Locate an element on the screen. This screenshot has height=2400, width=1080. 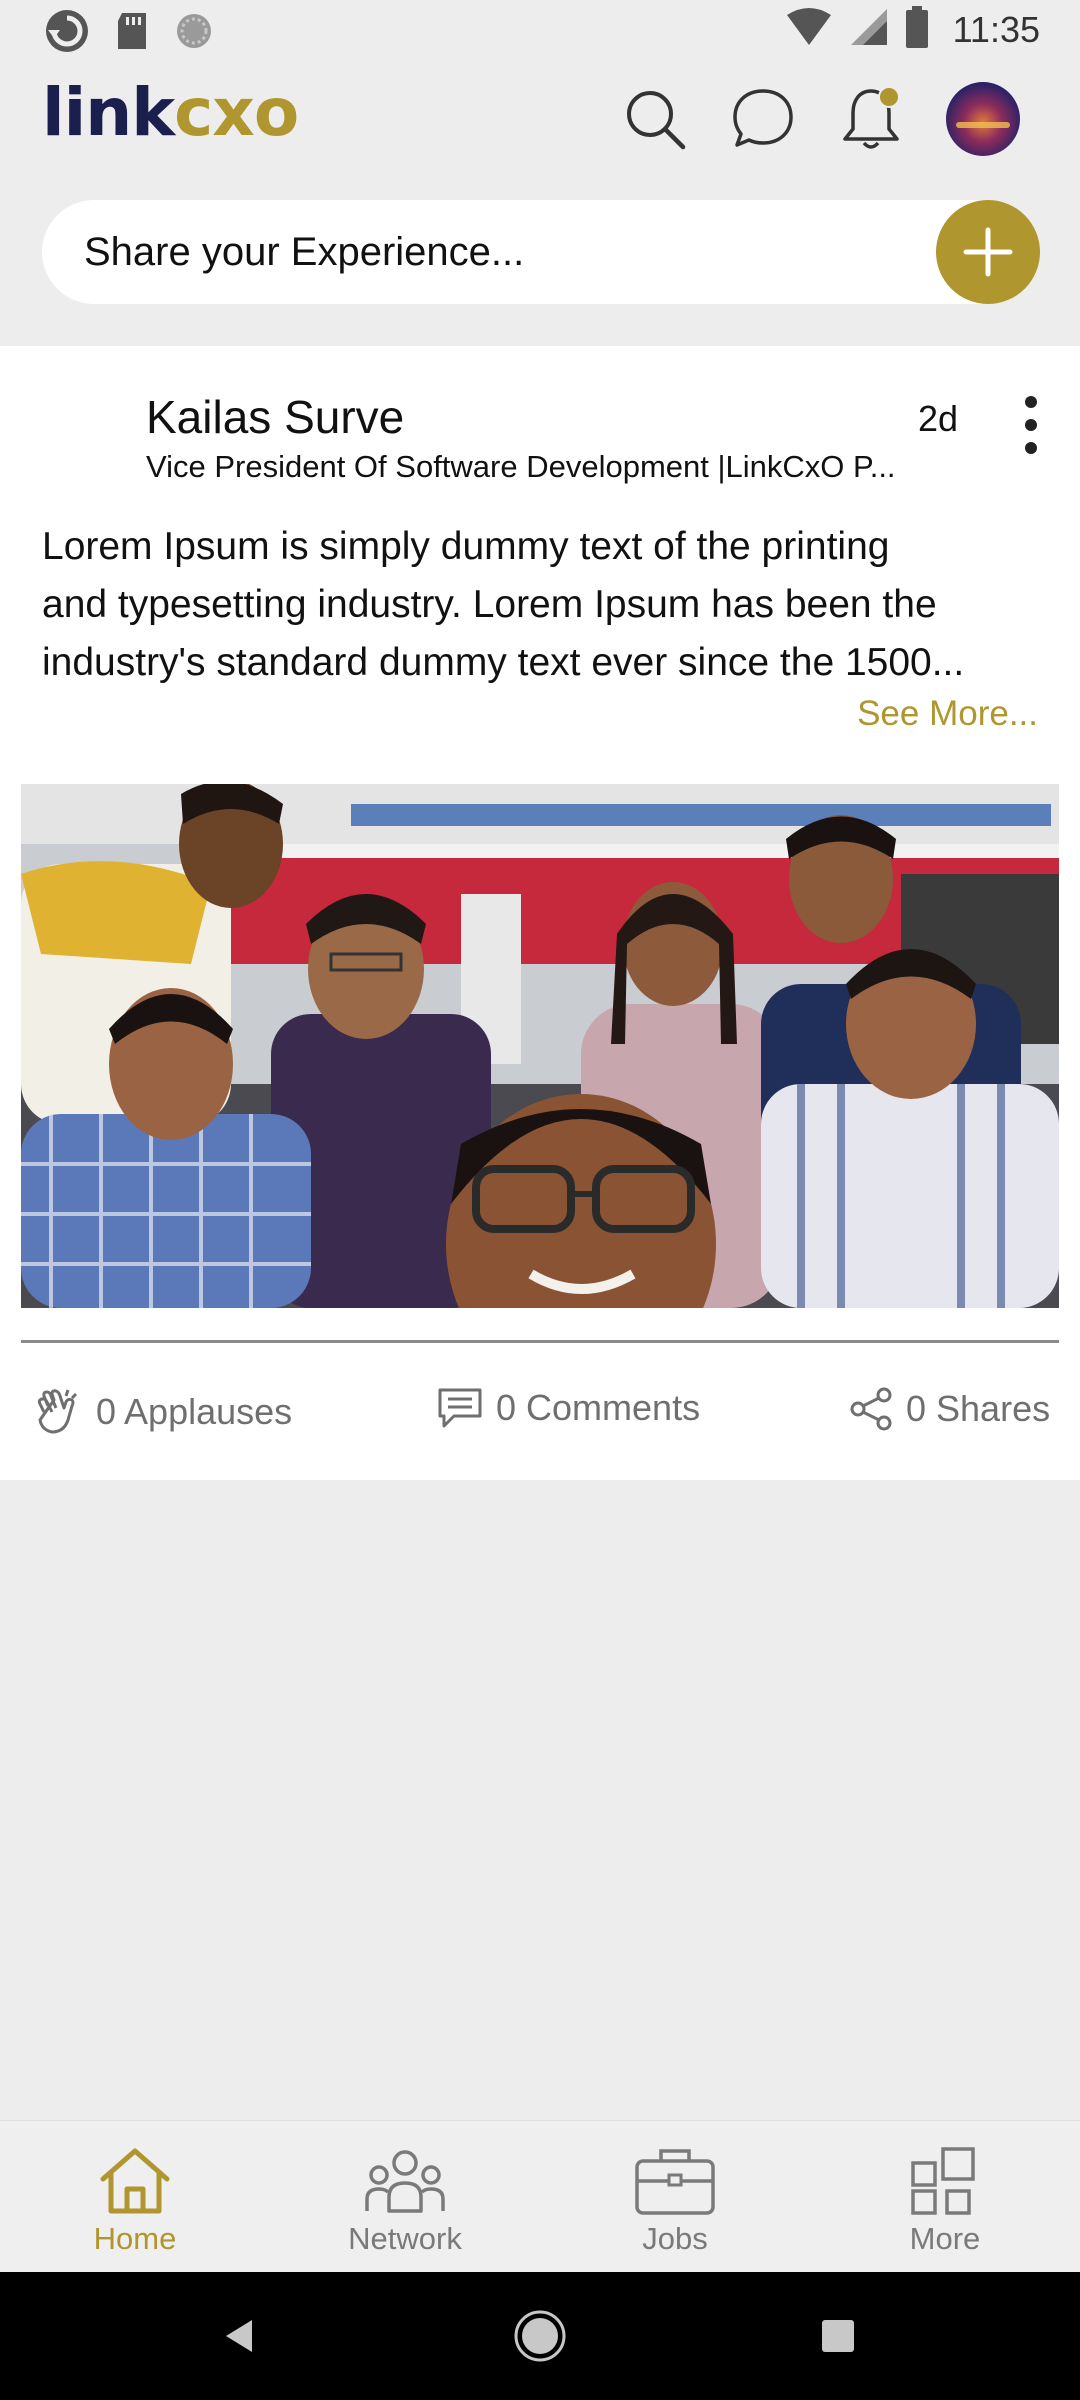
briefcase-icon is located at coordinates (675, 2181).